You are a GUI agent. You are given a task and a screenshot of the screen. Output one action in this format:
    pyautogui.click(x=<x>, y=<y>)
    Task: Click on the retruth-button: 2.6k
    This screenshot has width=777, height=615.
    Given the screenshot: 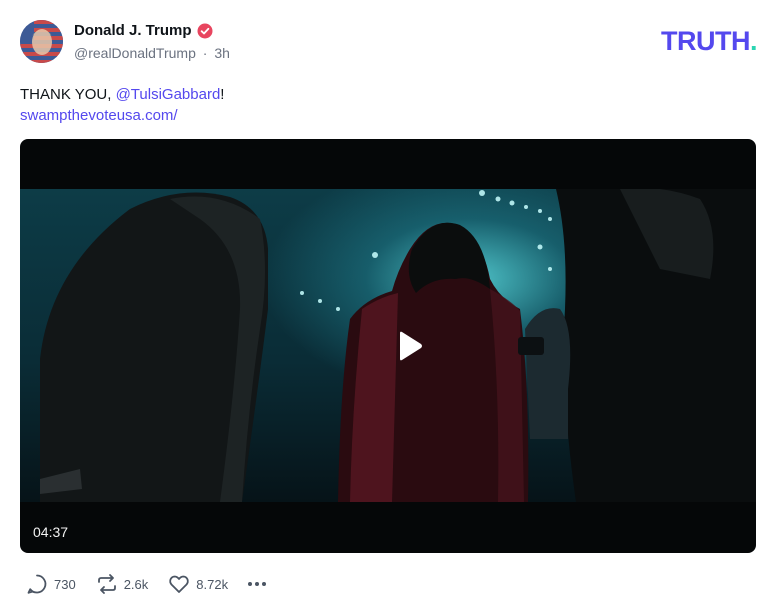 What is the action you would take?
    pyautogui.click(x=122, y=584)
    